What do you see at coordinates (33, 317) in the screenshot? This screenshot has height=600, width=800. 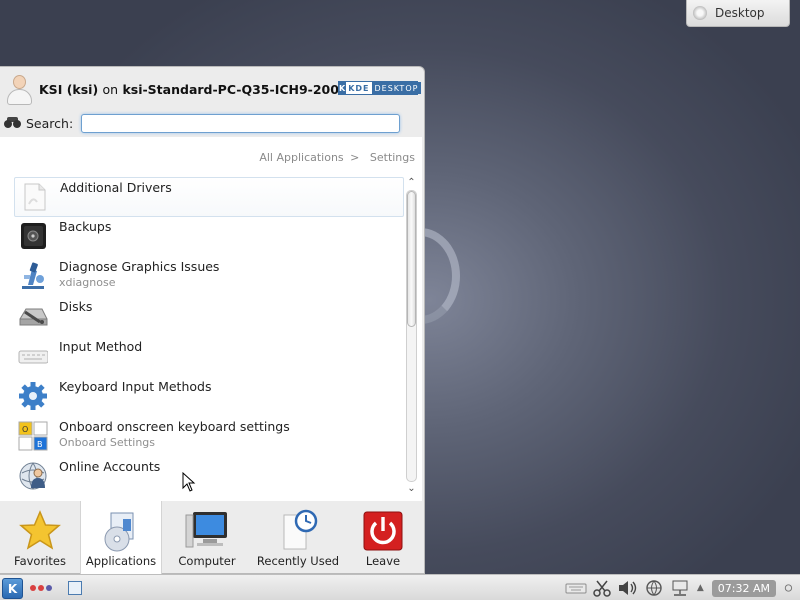 I see `disk-utility-icon` at bounding box center [33, 317].